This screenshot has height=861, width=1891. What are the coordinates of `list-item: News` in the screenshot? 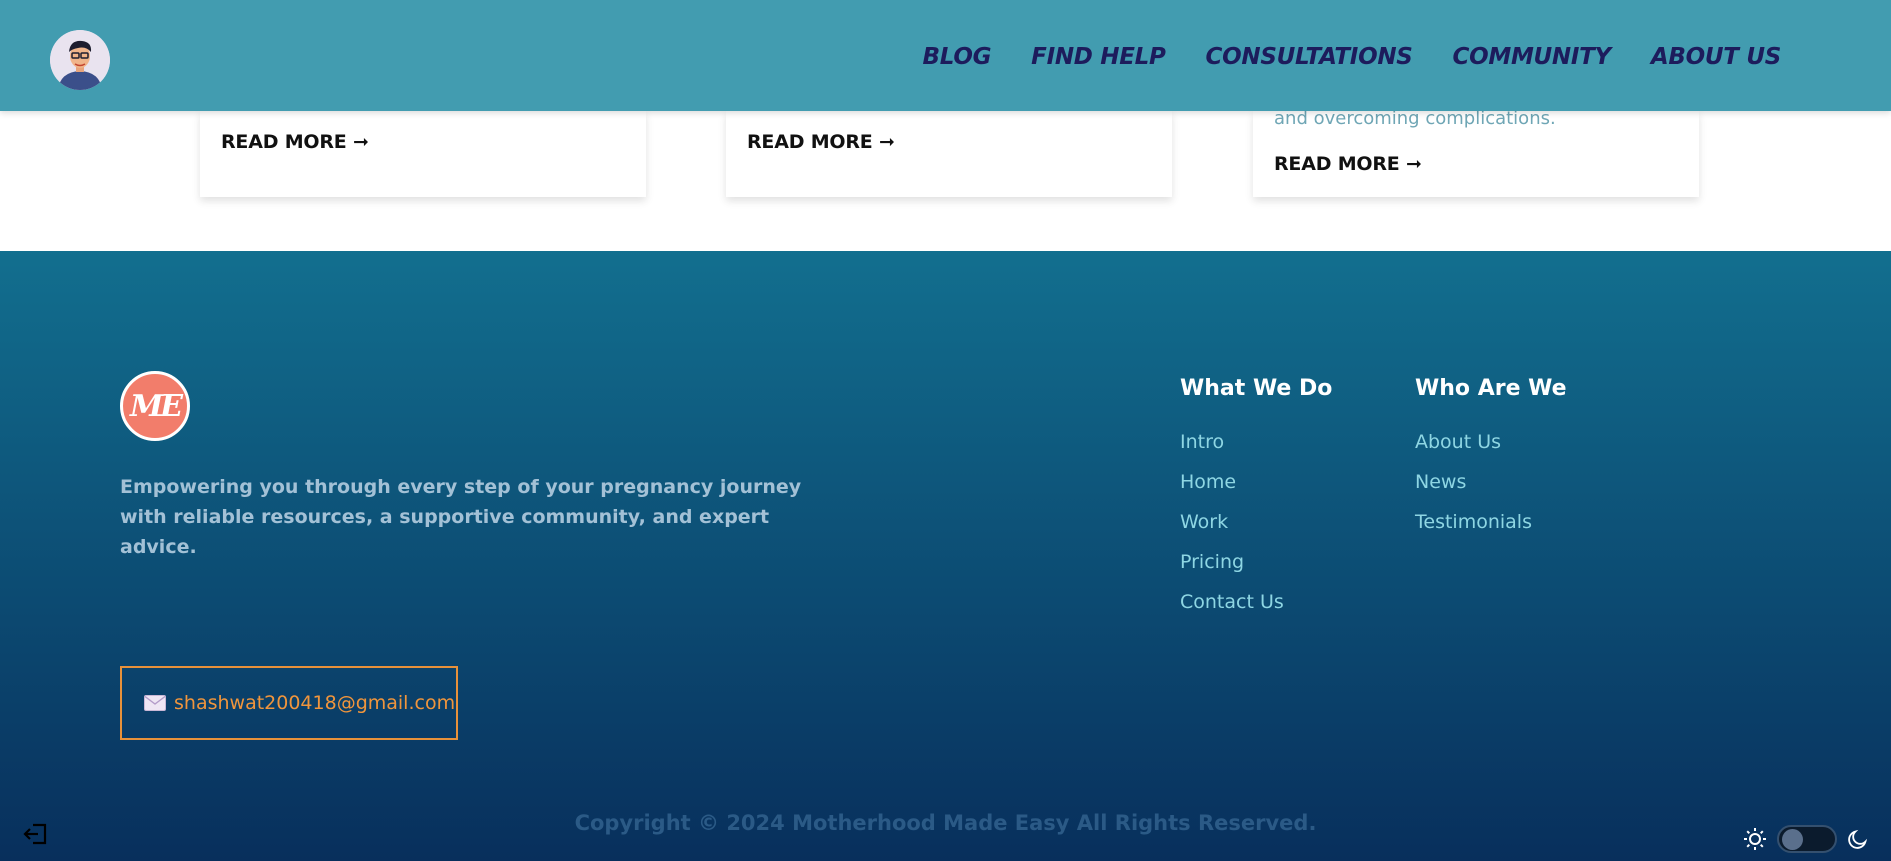 It's located at (1473, 491).